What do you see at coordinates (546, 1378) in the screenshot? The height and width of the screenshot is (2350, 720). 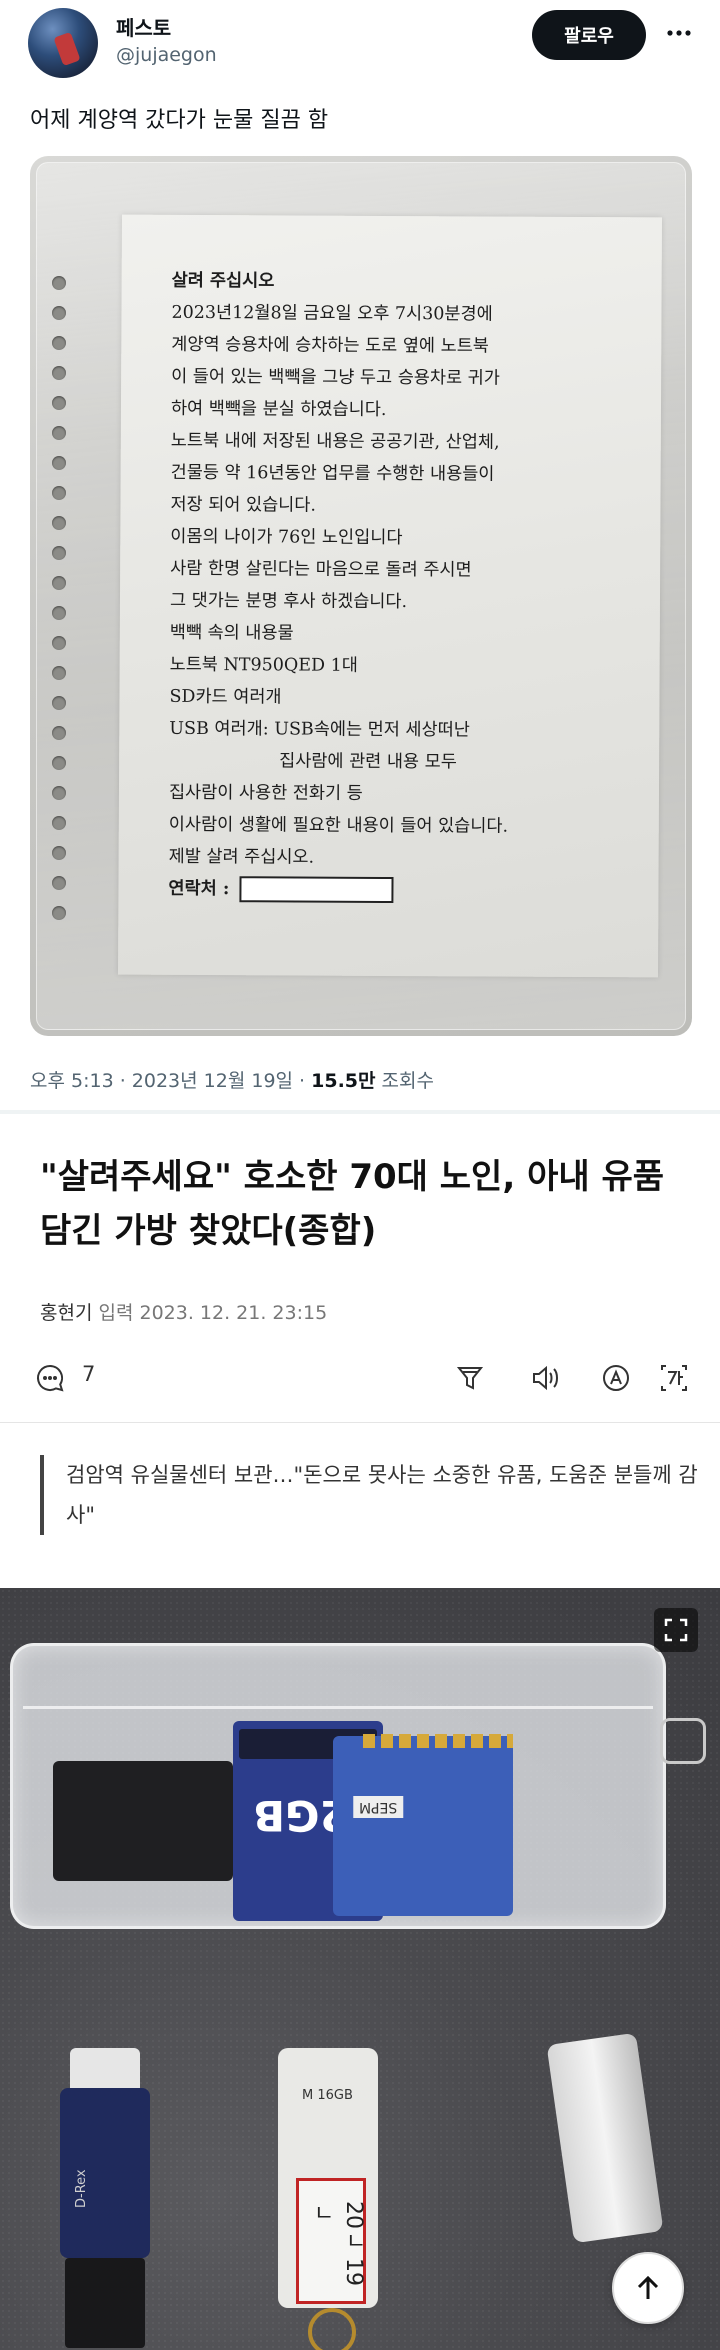 I see `speaker-icon` at bounding box center [546, 1378].